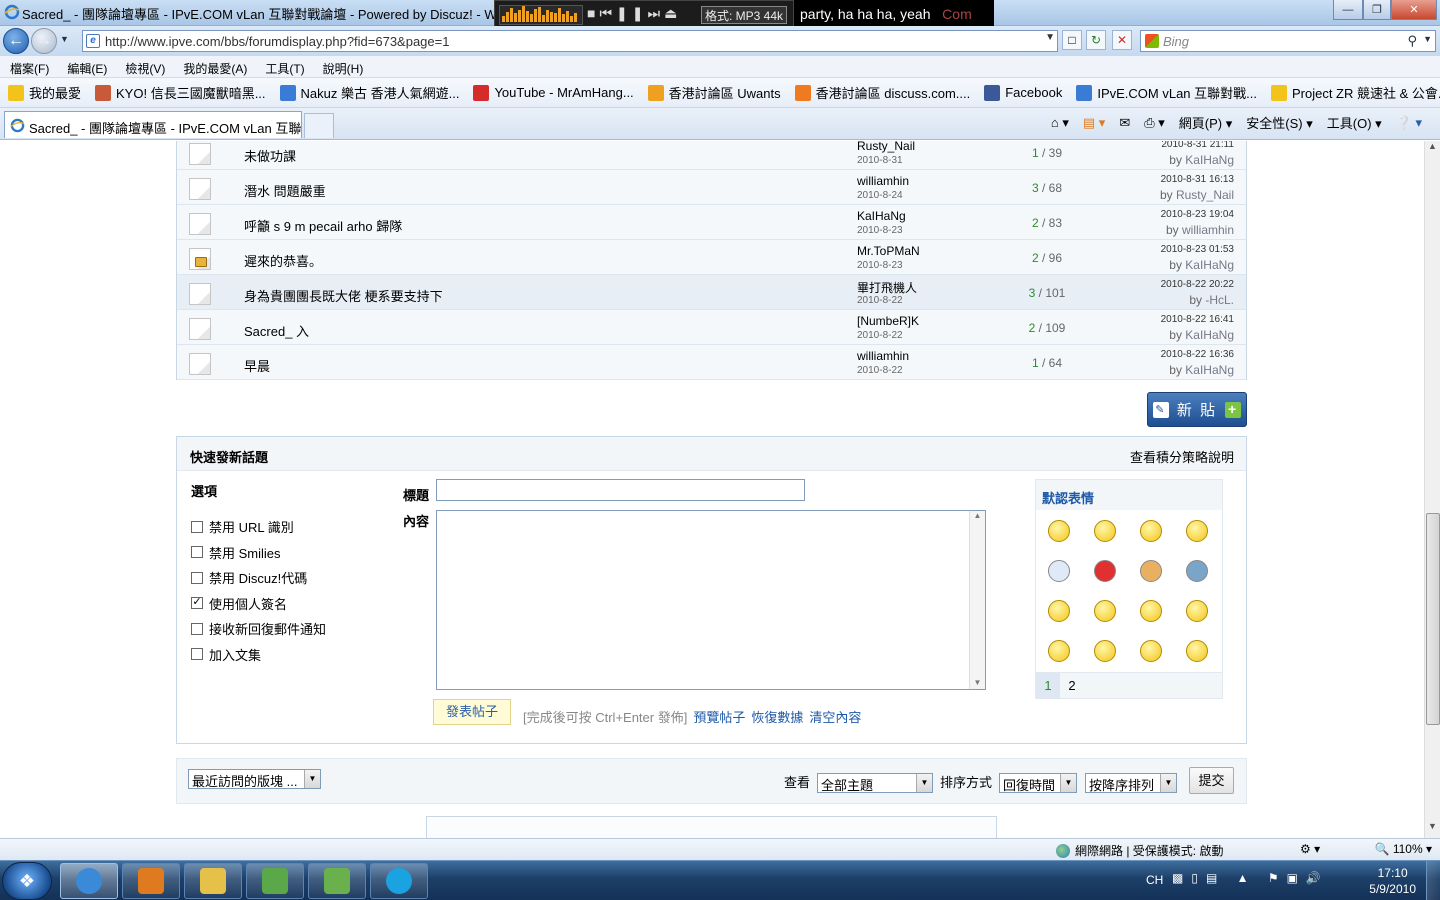 This screenshot has width=1440, height=900. I want to click on thread-author: Mr.ToPMaN, so click(888, 251).